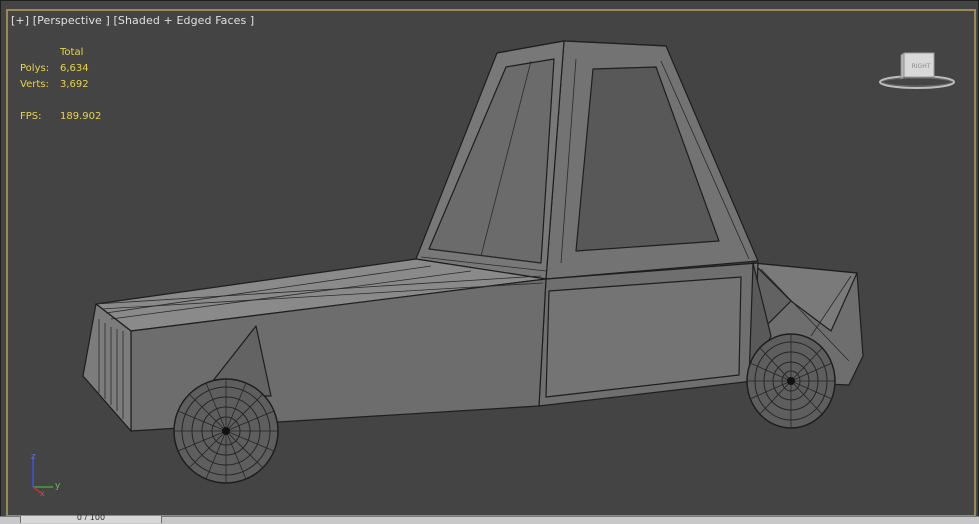 This screenshot has width=979, height=524. Describe the element at coordinates (74, 68) in the screenshot. I see `polys-value: 6,634` at that location.